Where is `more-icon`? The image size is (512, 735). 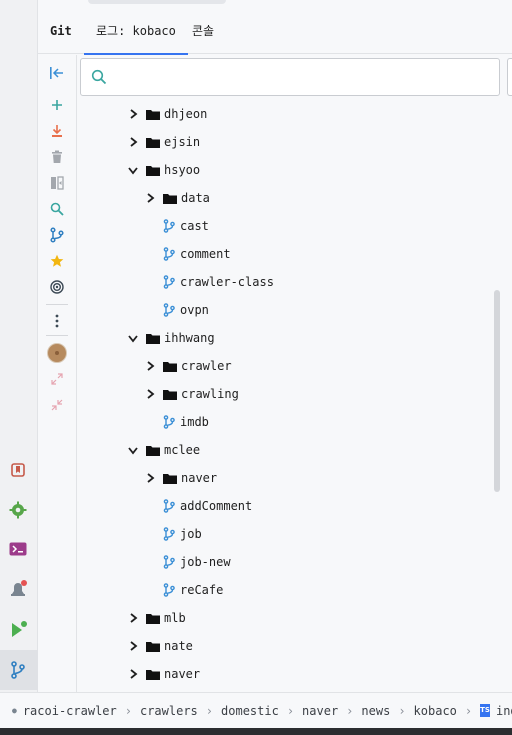 more-icon is located at coordinates (57, 321).